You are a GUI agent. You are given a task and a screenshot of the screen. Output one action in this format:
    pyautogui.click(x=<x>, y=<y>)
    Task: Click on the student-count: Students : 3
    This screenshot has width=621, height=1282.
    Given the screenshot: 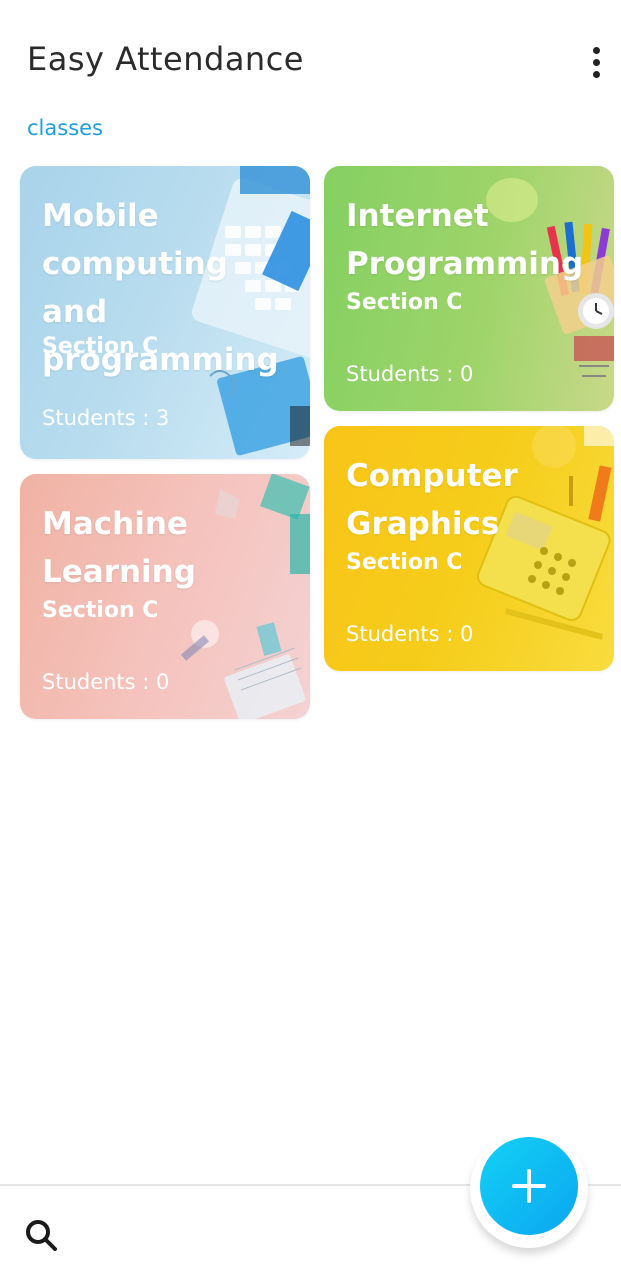 What is the action you would take?
    pyautogui.click(x=106, y=418)
    